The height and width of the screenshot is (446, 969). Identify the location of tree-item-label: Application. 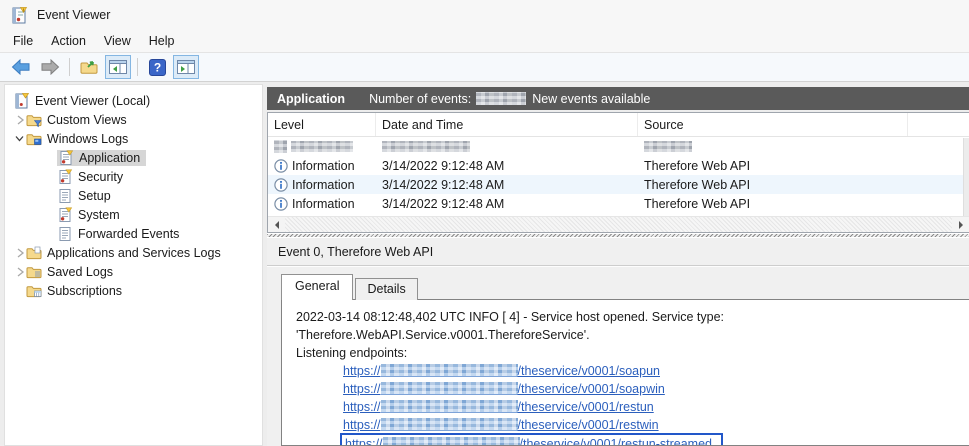
(110, 157).